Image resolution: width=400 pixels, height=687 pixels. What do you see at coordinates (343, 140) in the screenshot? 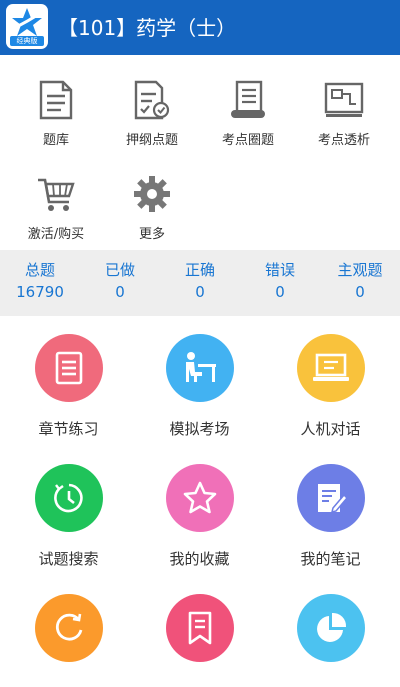
I see `tool-label: 考点透析` at bounding box center [343, 140].